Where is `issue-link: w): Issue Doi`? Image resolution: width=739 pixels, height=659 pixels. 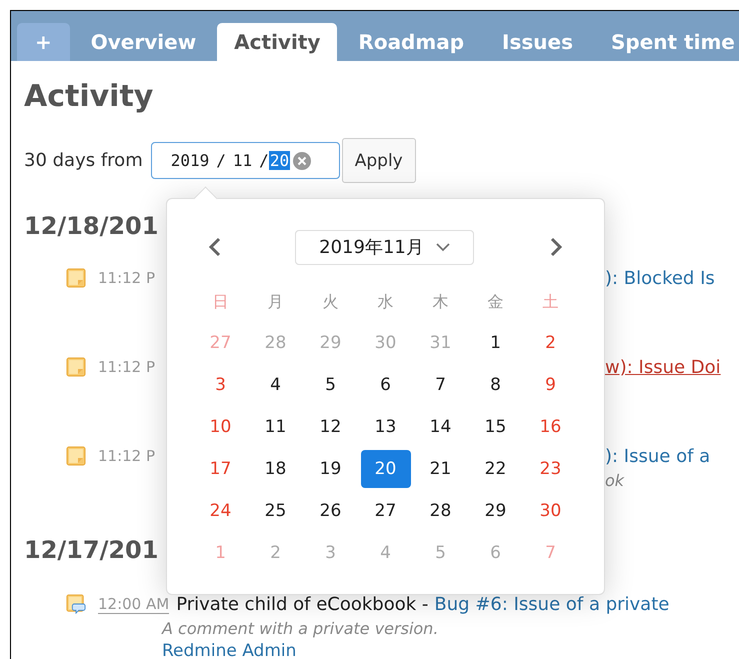 issue-link: w): Issue Doi is located at coordinates (663, 367).